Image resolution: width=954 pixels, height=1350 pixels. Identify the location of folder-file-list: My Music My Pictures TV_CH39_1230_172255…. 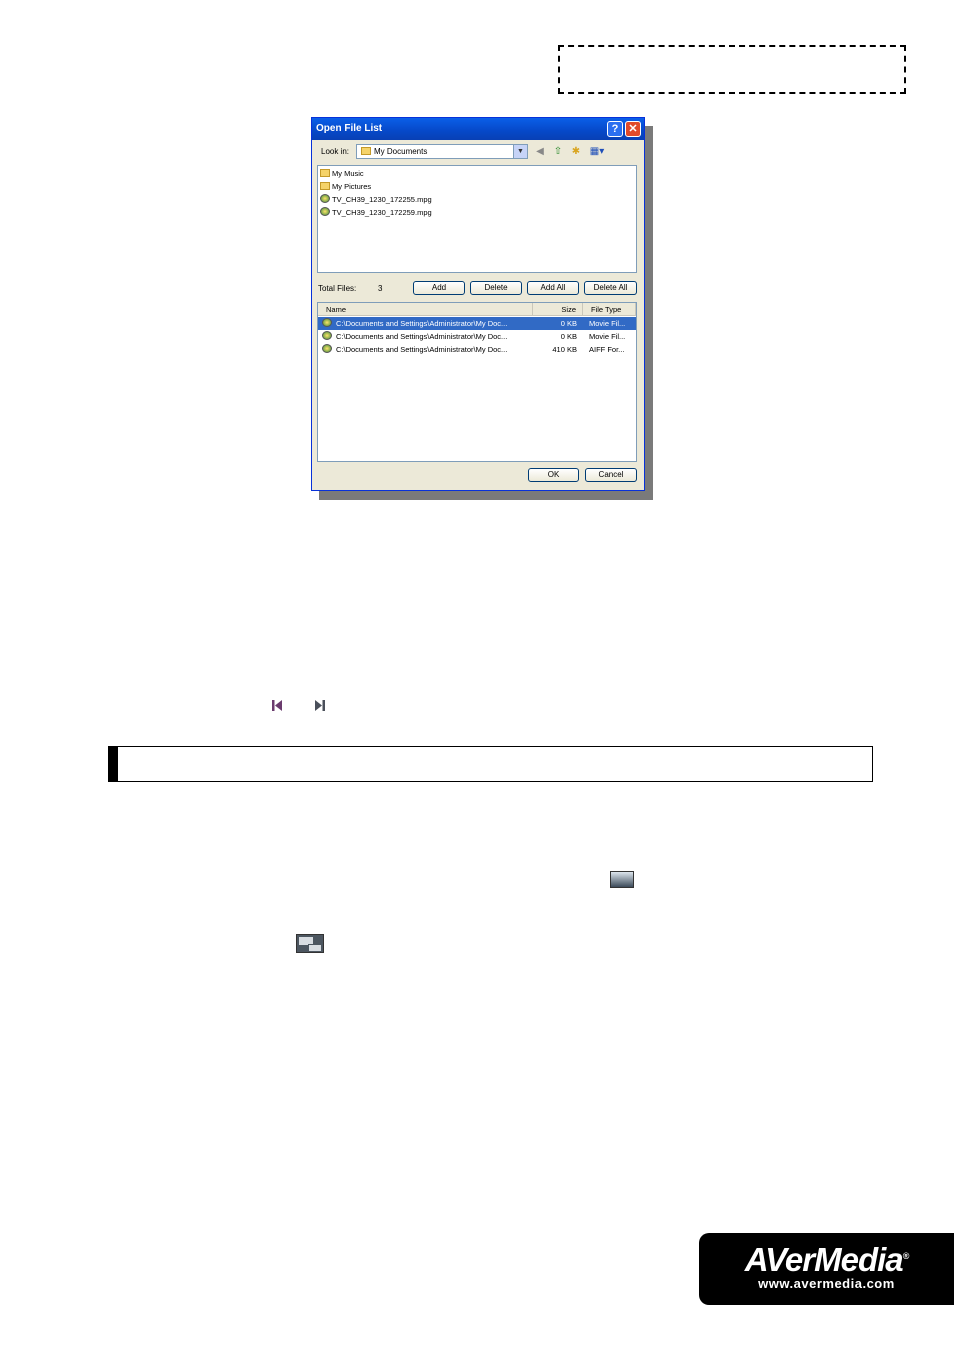
(477, 219).